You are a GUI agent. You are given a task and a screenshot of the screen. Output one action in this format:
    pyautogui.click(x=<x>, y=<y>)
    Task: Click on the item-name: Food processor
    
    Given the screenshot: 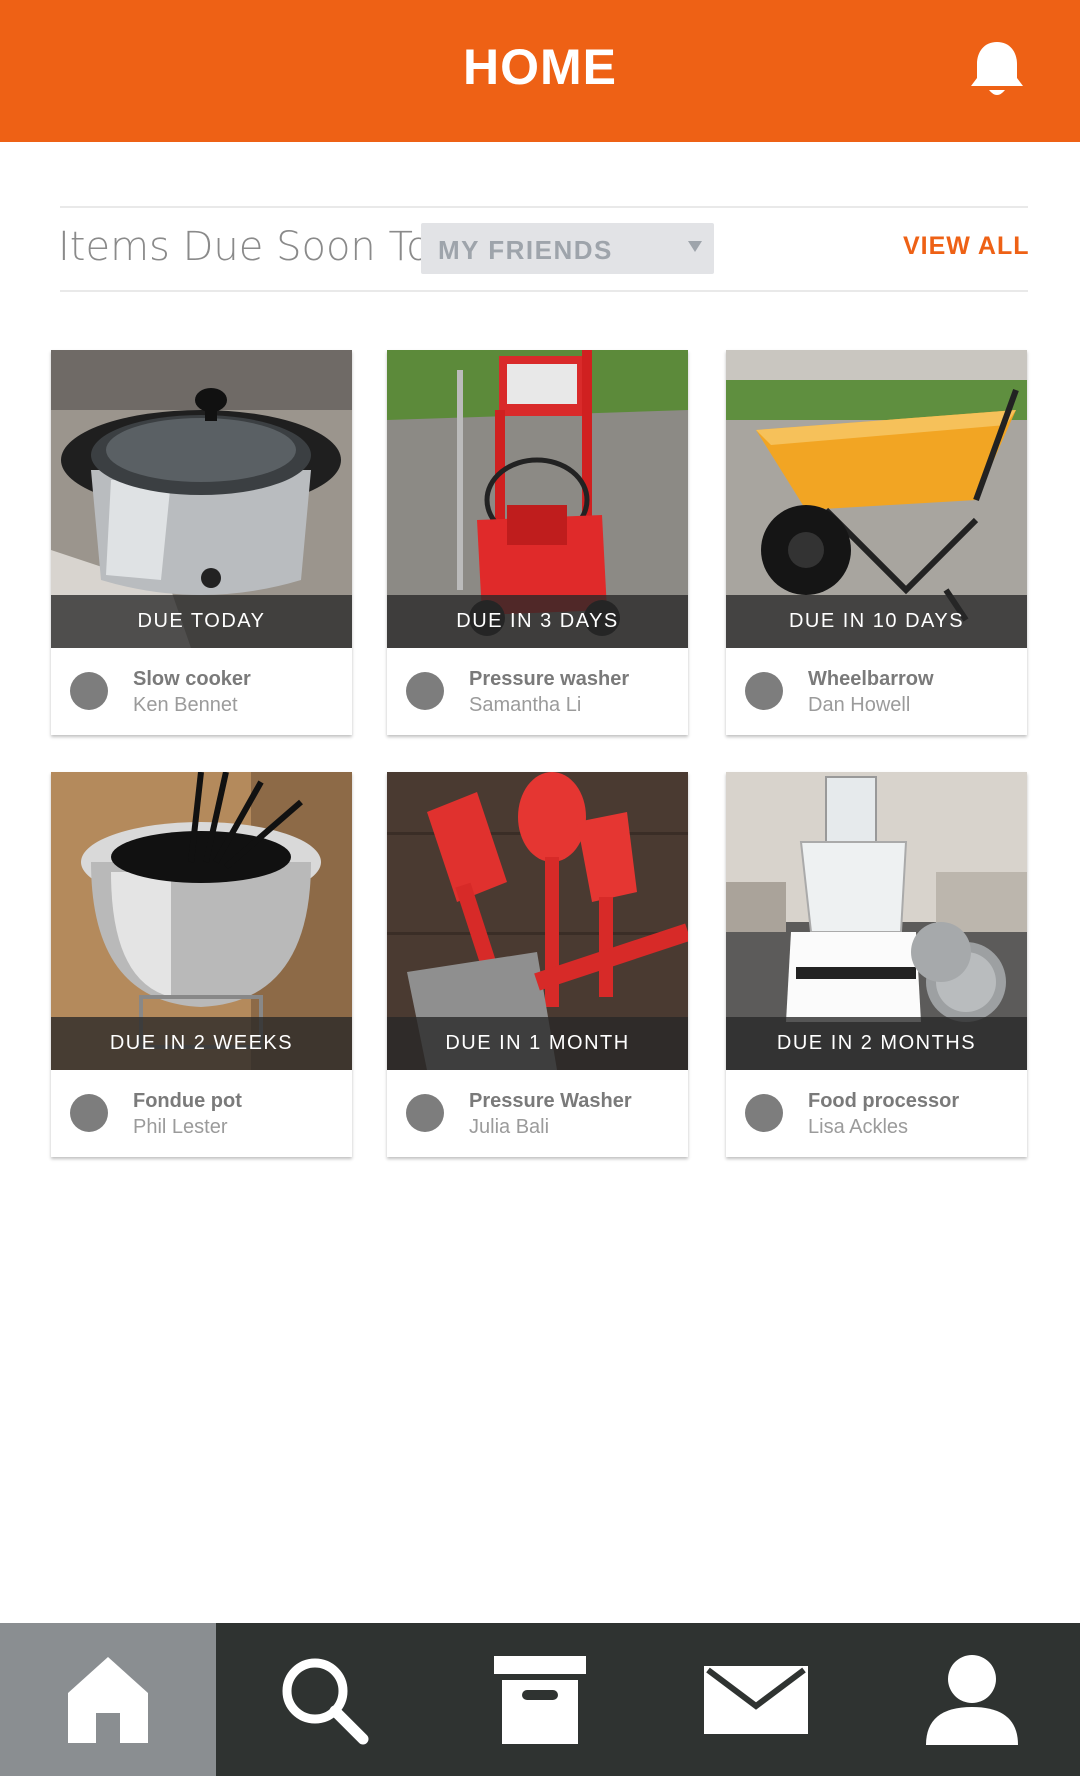 What is the action you would take?
    pyautogui.click(x=884, y=1101)
    